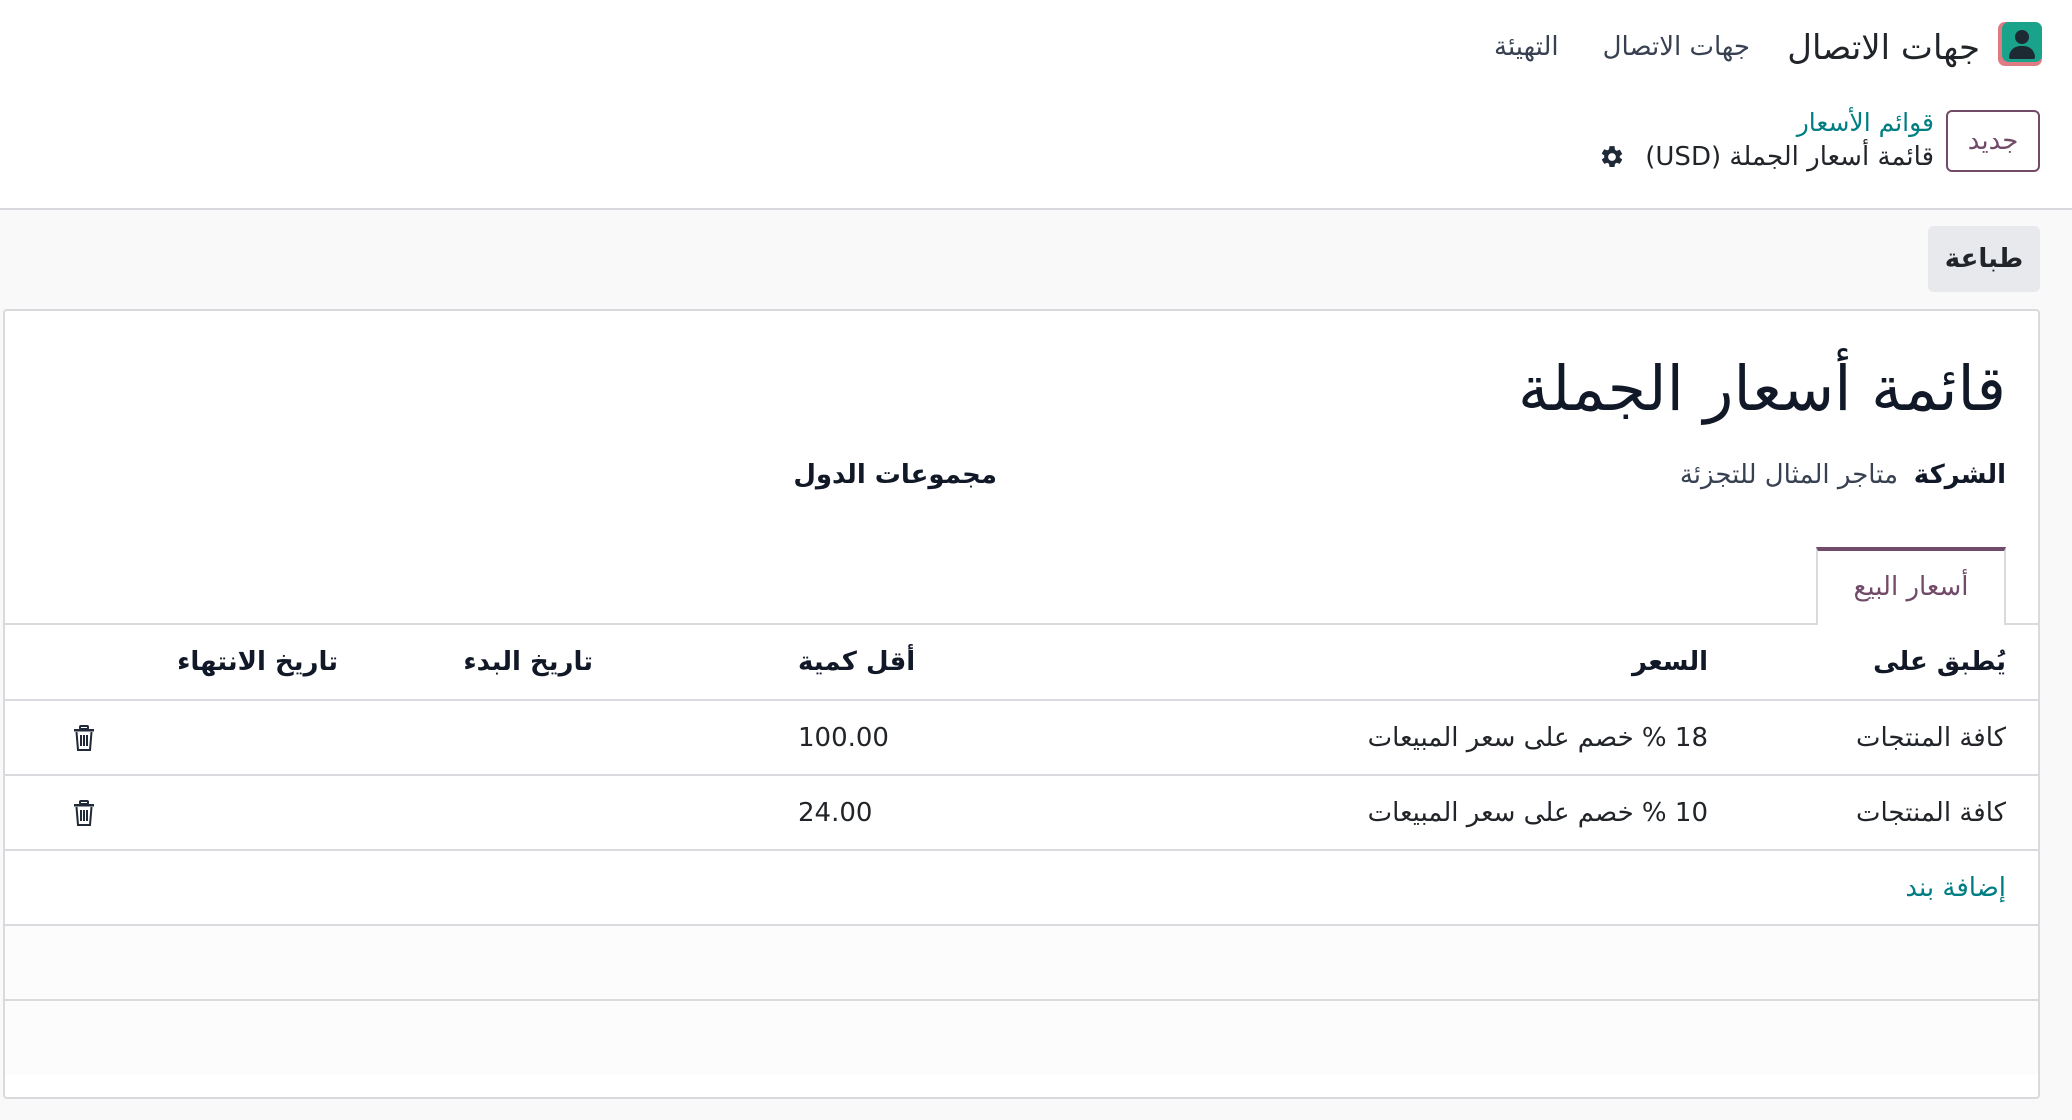 This screenshot has width=2072, height=1120. I want to click on country-groups-label: مجموعات الدول, so click(895, 475).